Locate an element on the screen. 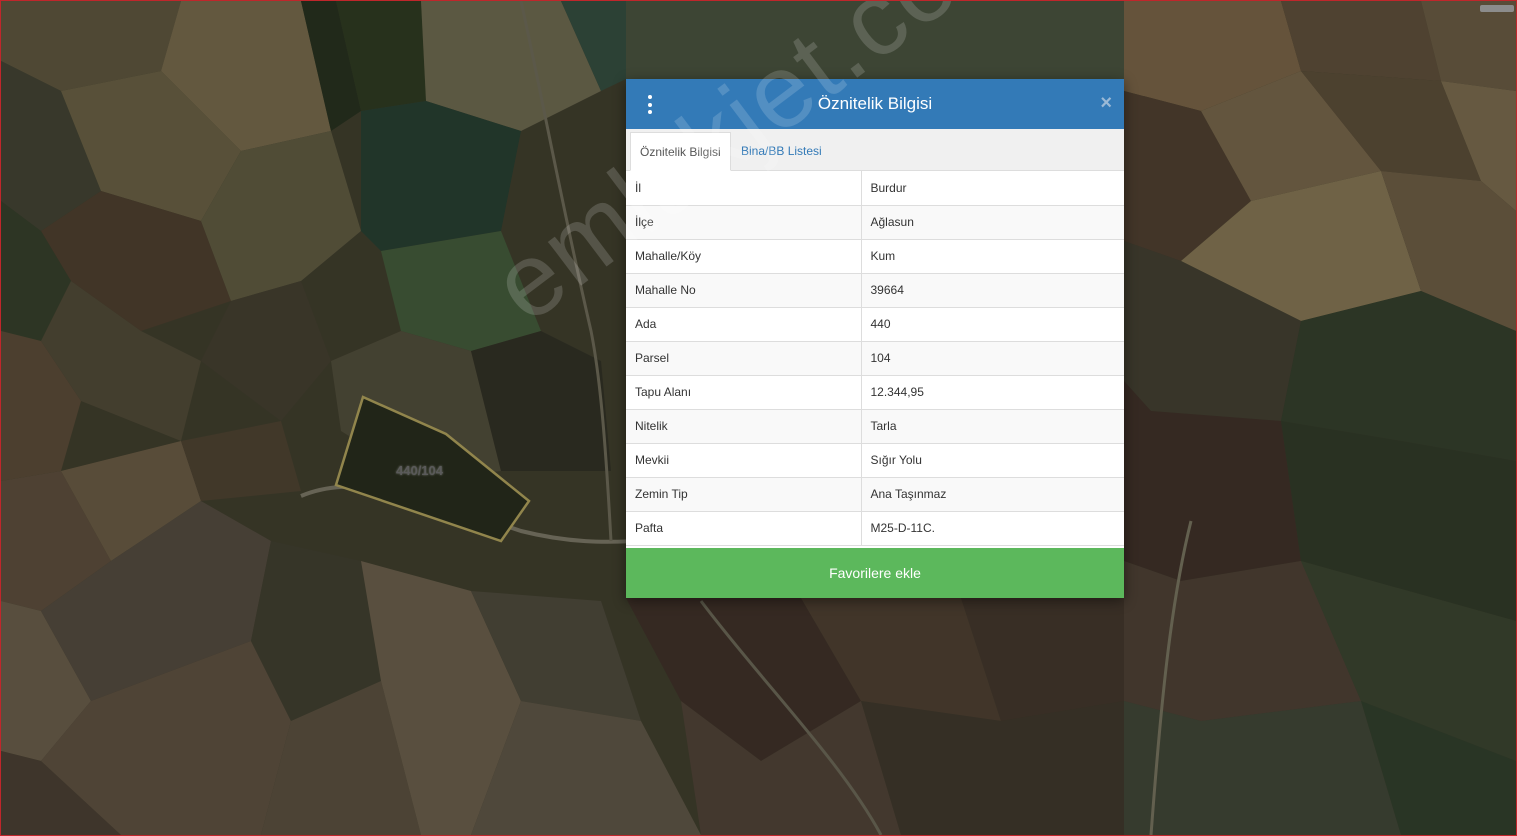 This screenshot has width=1517, height=836. table-row: İl Burdur is located at coordinates (875, 188).